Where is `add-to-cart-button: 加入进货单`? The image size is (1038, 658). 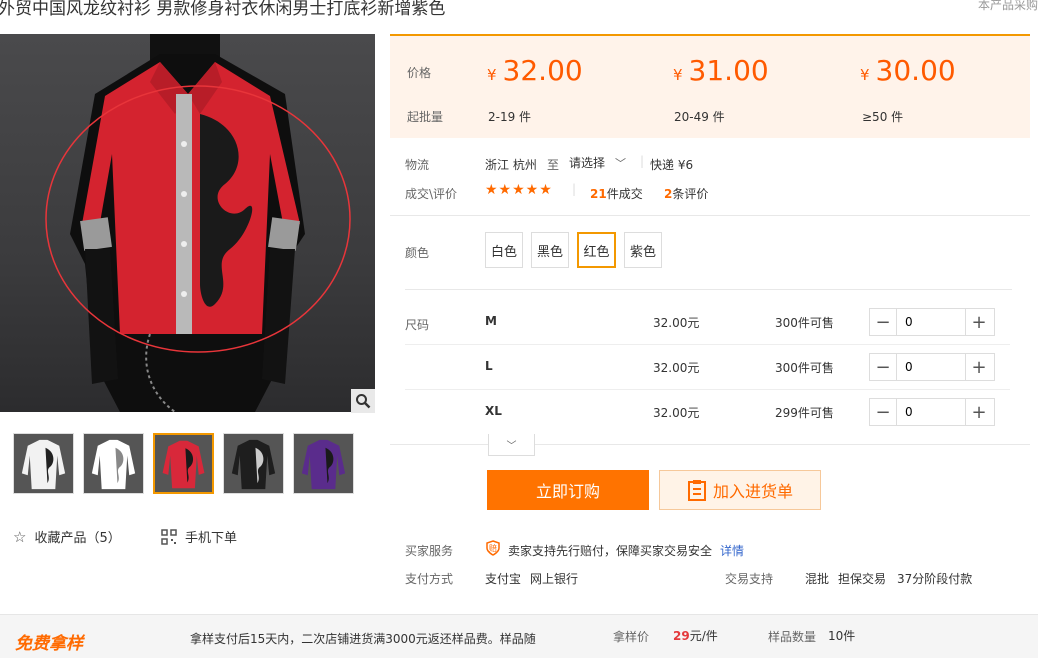 add-to-cart-button: 加入进货单 is located at coordinates (740, 490).